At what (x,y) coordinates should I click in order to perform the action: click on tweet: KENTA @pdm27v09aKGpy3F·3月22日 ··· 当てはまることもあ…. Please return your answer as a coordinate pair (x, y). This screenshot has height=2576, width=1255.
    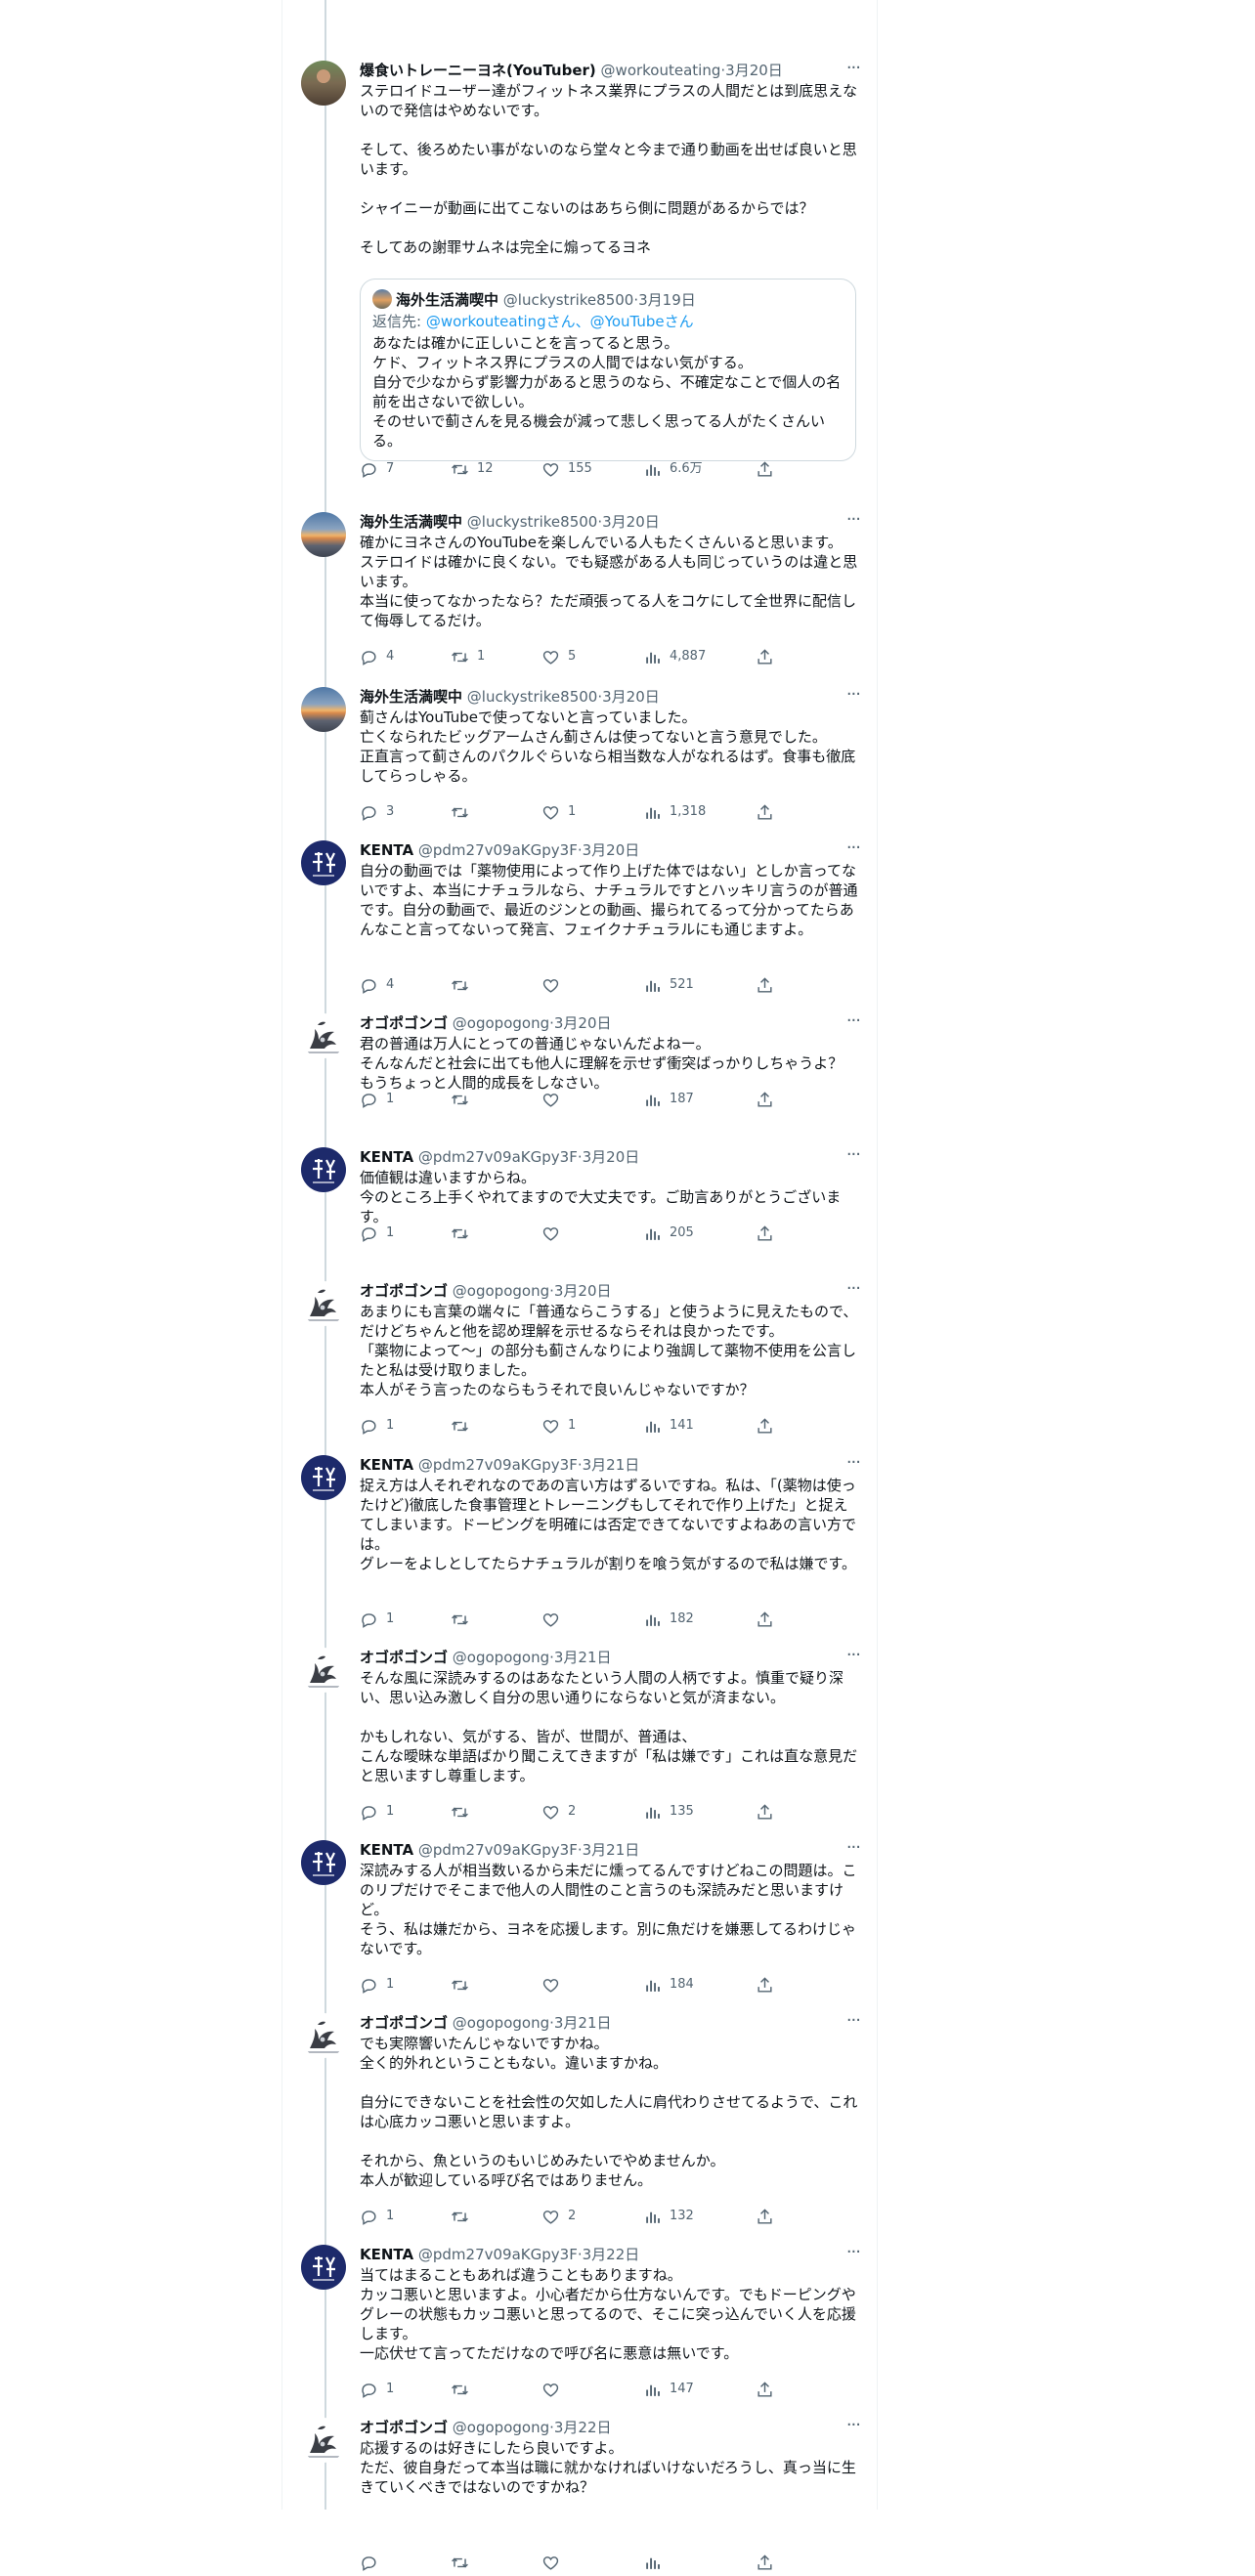
    Looking at the image, I should click on (581, 2324).